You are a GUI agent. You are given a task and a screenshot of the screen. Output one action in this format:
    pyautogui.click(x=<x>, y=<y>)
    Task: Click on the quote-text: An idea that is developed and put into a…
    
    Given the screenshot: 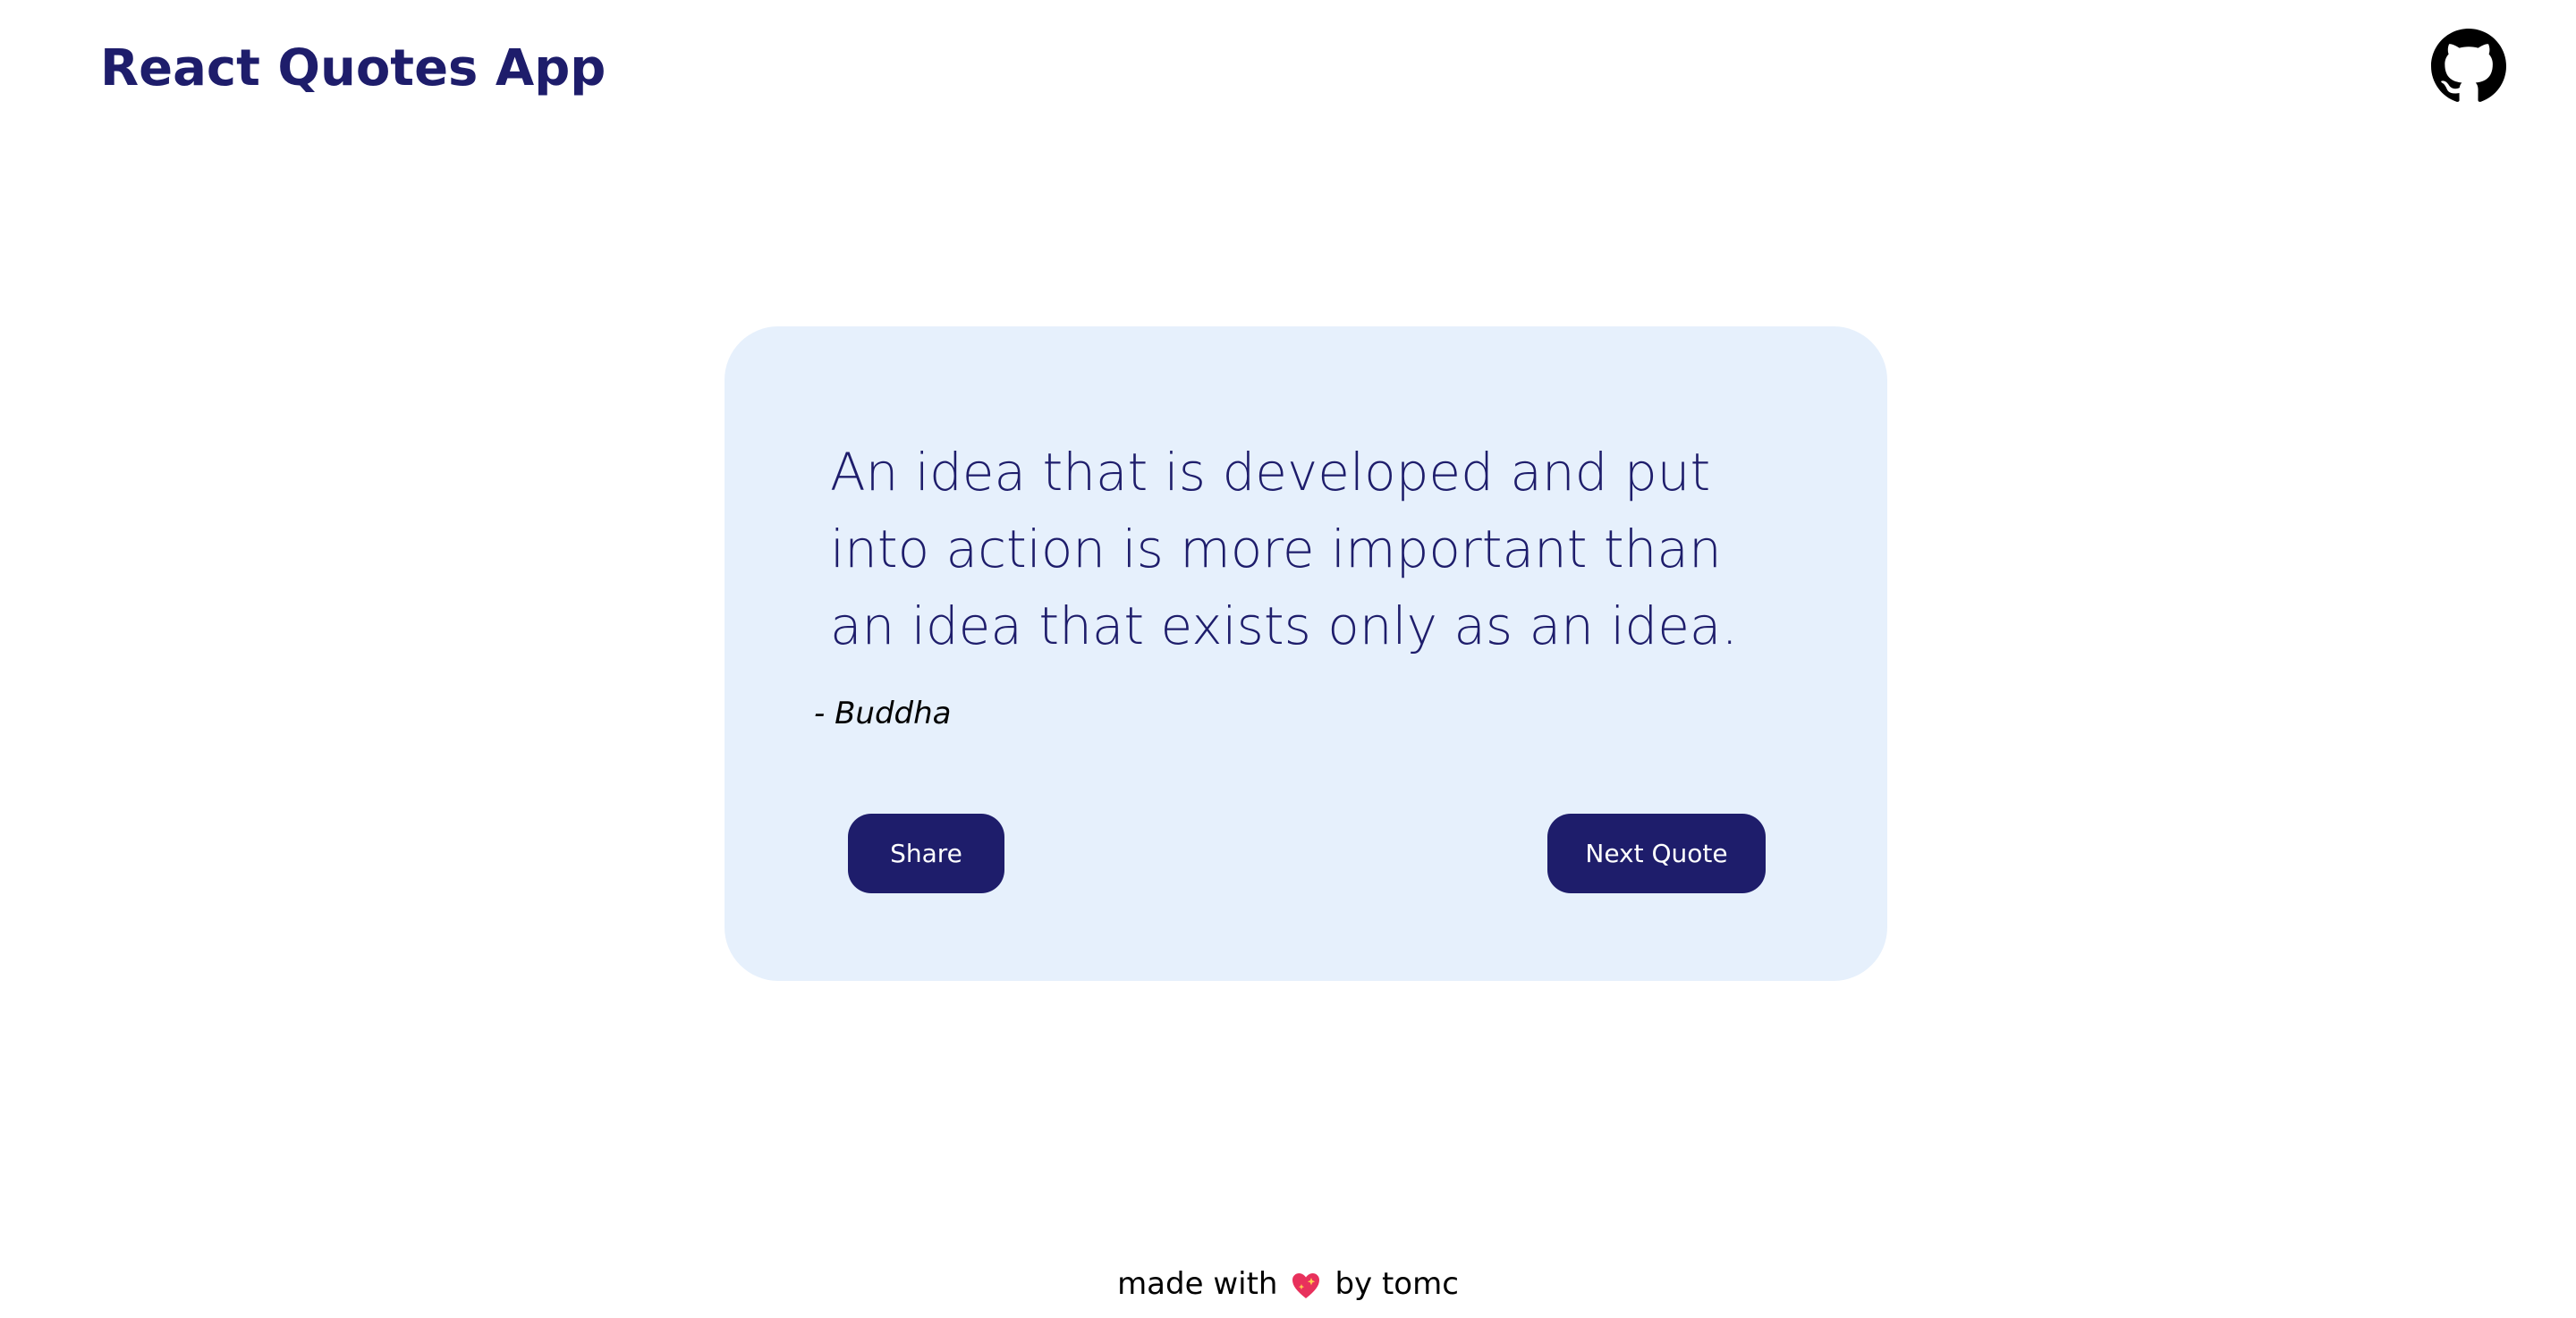 What is the action you would take?
    pyautogui.click(x=1284, y=549)
    